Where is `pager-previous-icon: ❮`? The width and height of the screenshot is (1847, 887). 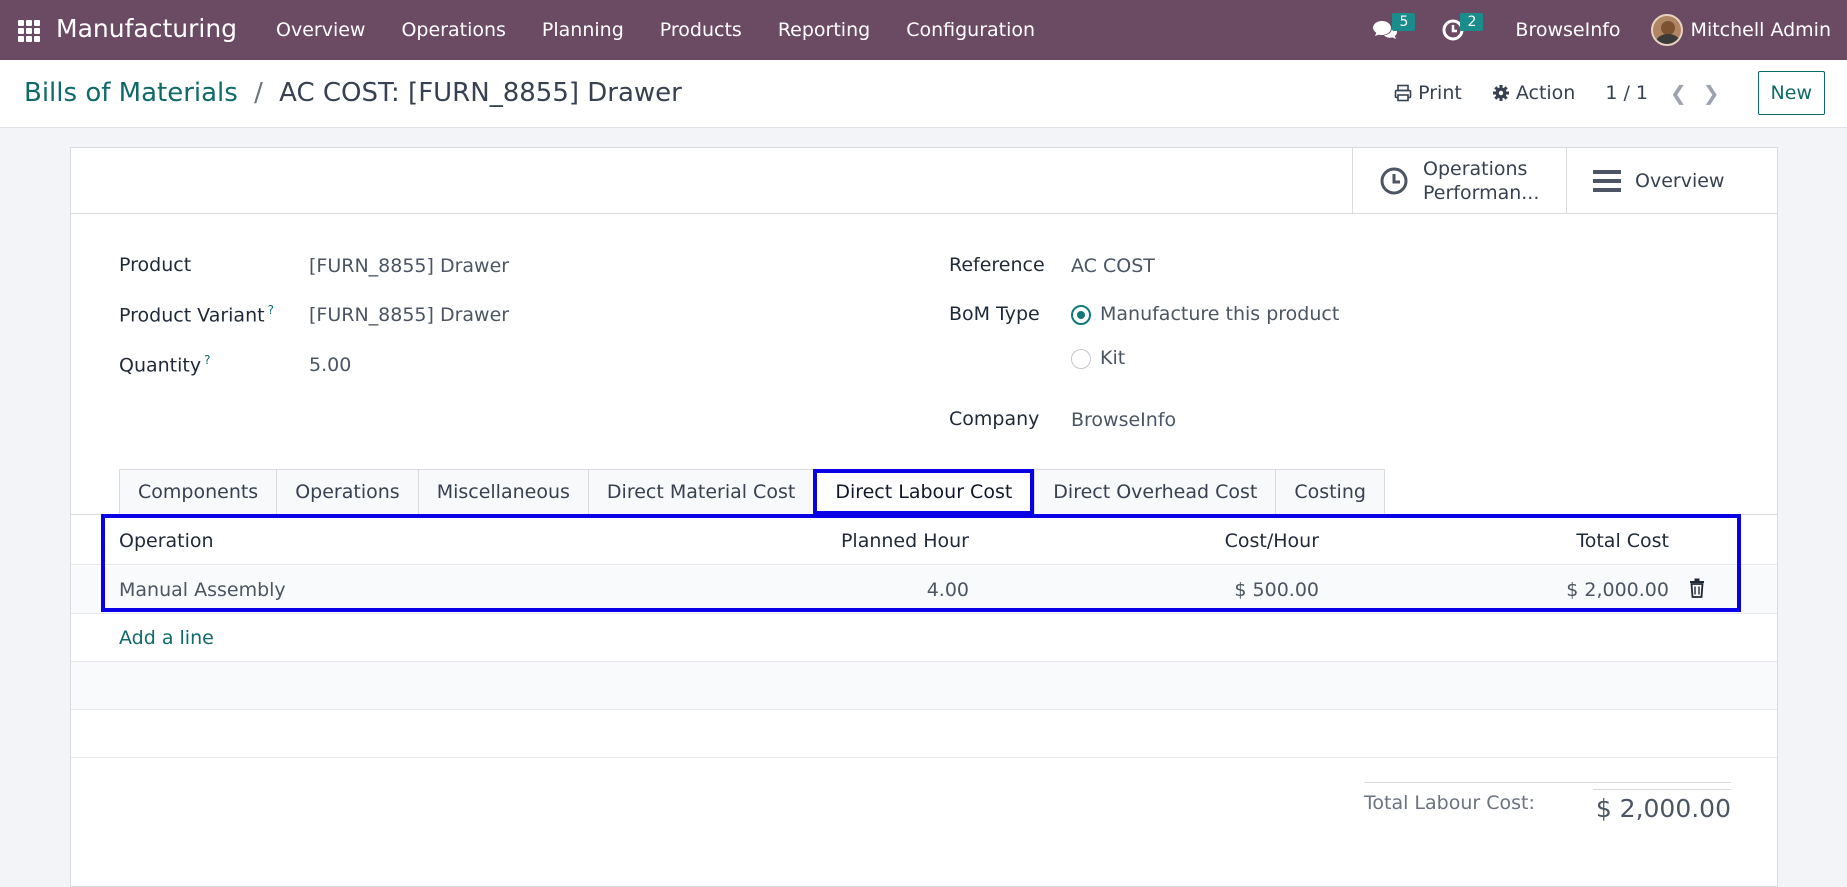
pager-previous-icon: ❮ is located at coordinates (1678, 93).